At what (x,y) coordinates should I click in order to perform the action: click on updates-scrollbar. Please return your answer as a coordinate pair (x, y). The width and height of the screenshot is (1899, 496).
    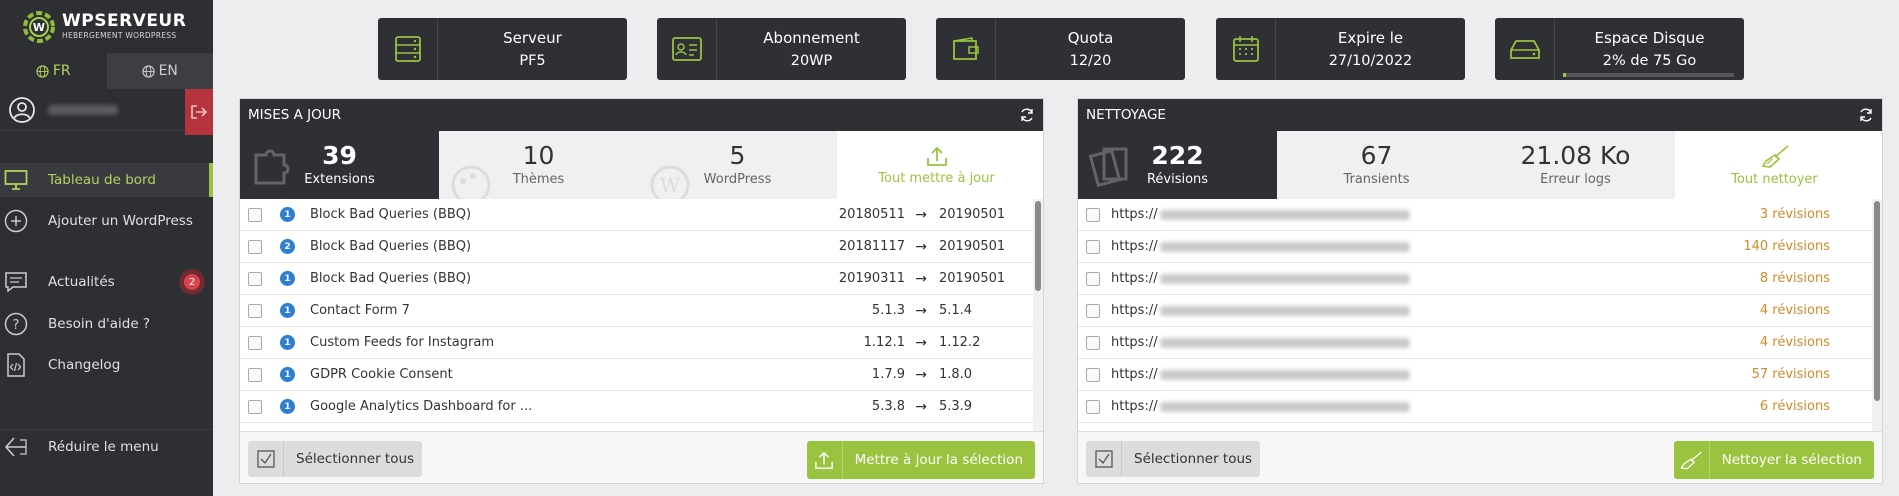
    Looking at the image, I should click on (1038, 315).